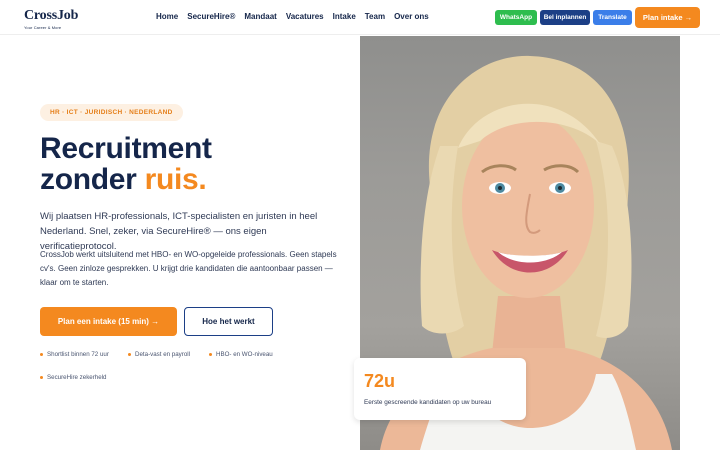 This screenshot has width=720, height=450. Describe the element at coordinates (77, 377) in the screenshot. I see `feature-label: SecureHire zekerheld` at that location.